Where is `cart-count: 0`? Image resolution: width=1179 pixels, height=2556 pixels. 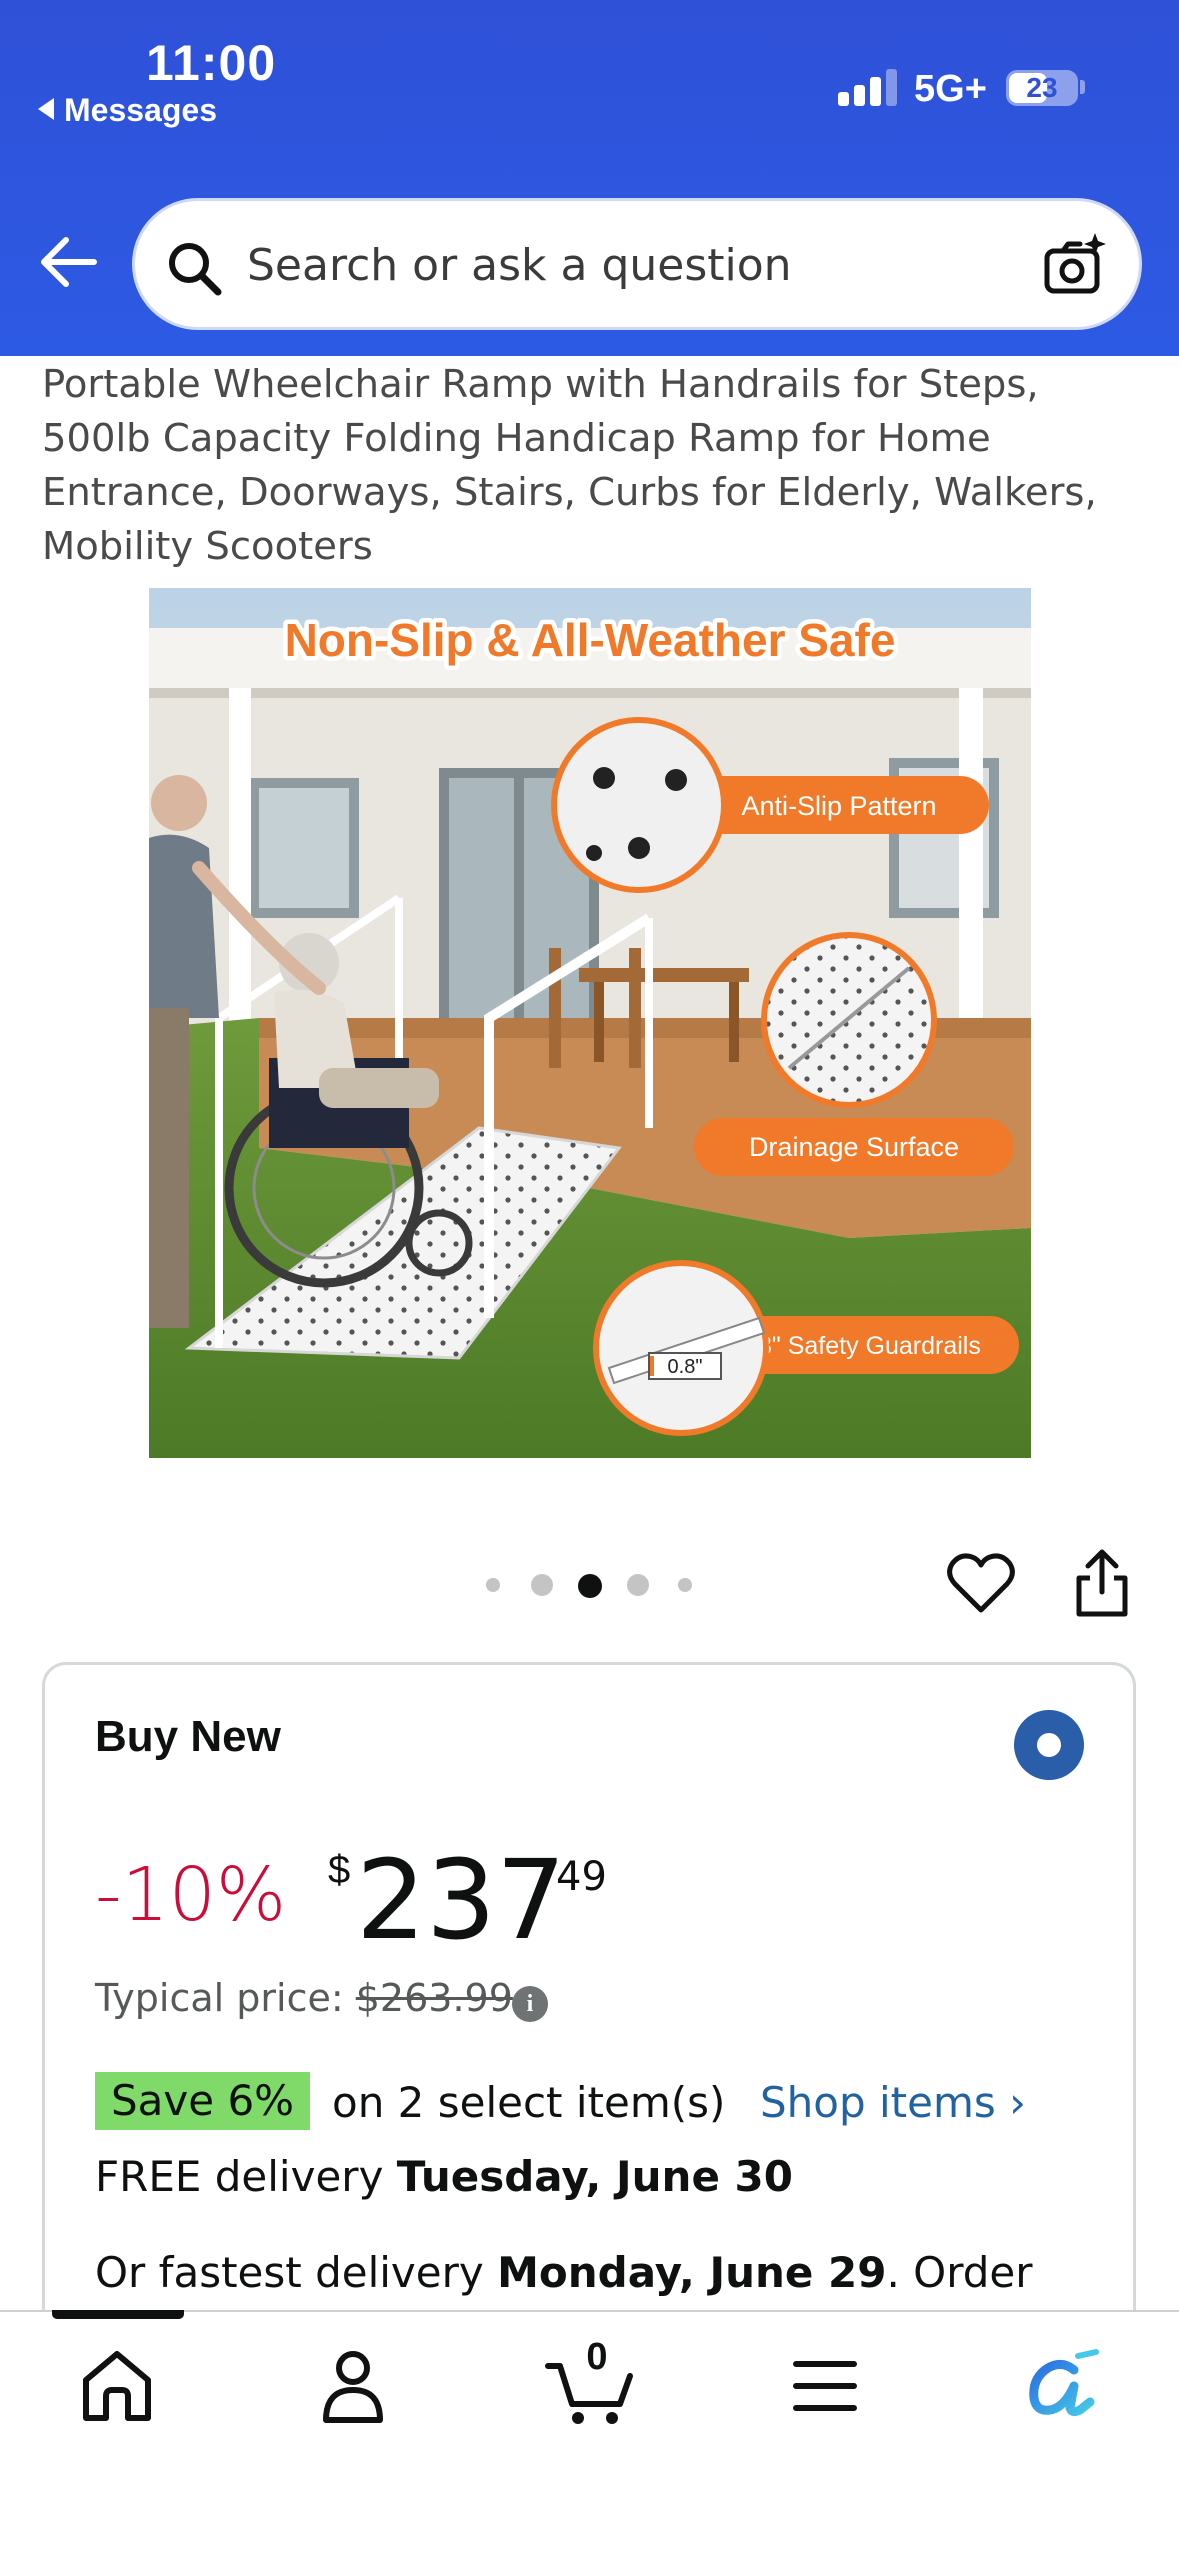 cart-count: 0 is located at coordinates (597, 2357).